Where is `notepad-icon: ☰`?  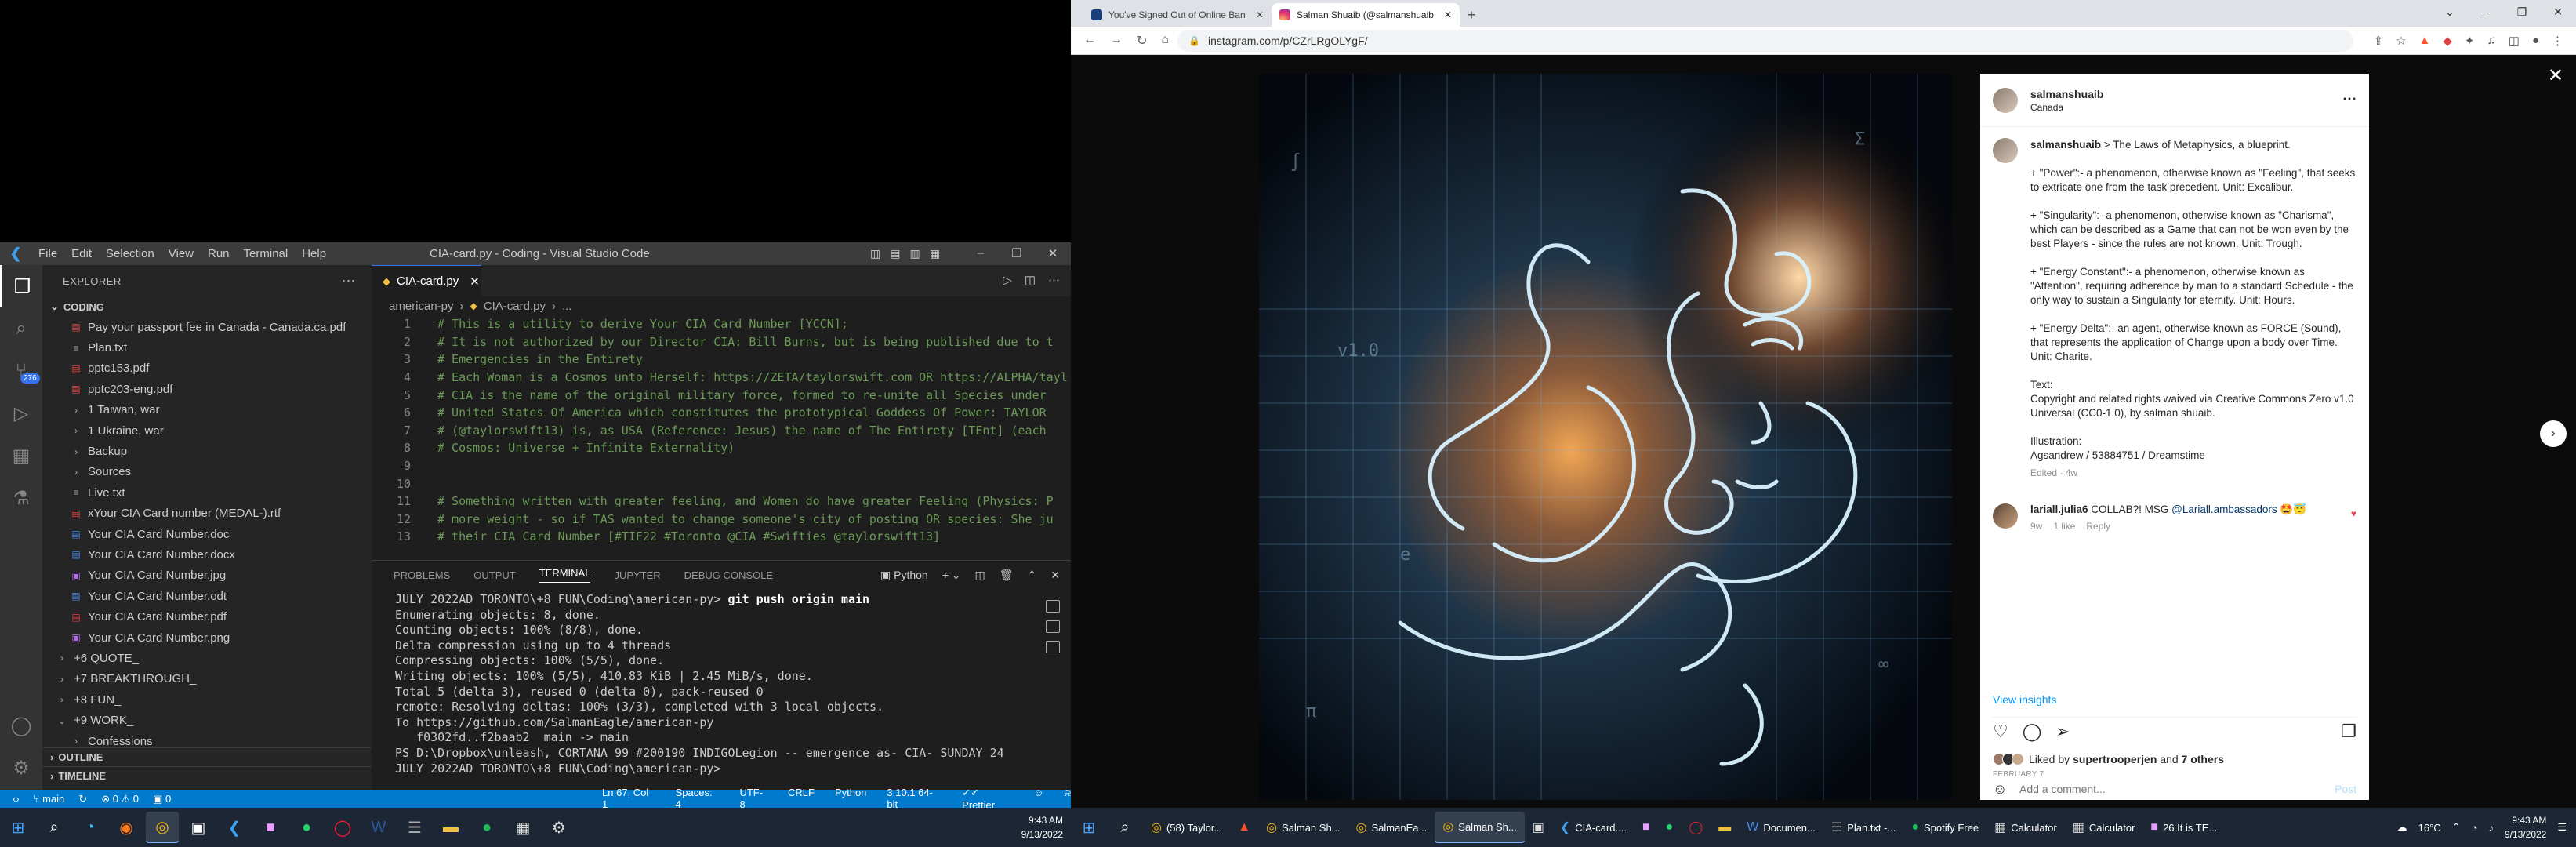 notepad-icon: ☰ is located at coordinates (415, 827).